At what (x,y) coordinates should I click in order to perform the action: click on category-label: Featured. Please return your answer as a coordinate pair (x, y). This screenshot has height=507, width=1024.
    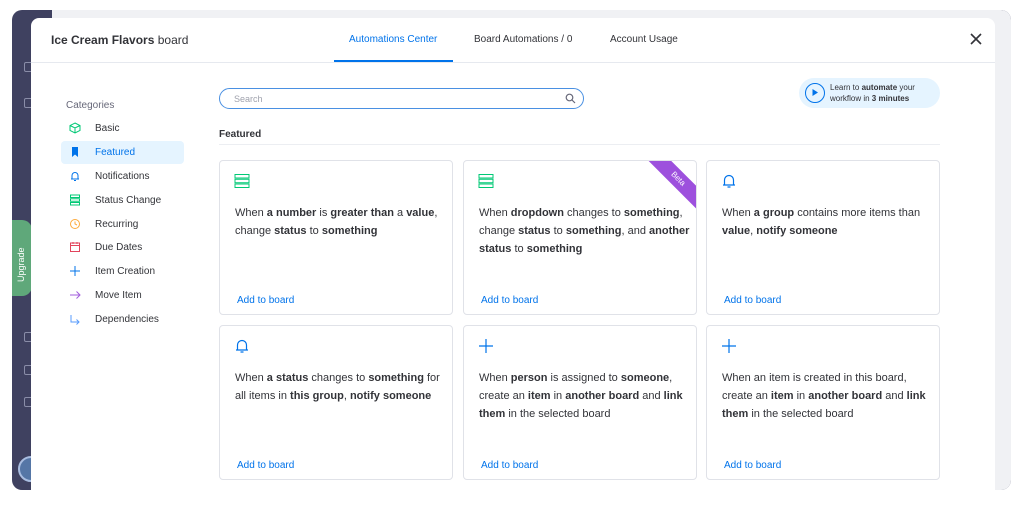
    Looking at the image, I should click on (115, 152).